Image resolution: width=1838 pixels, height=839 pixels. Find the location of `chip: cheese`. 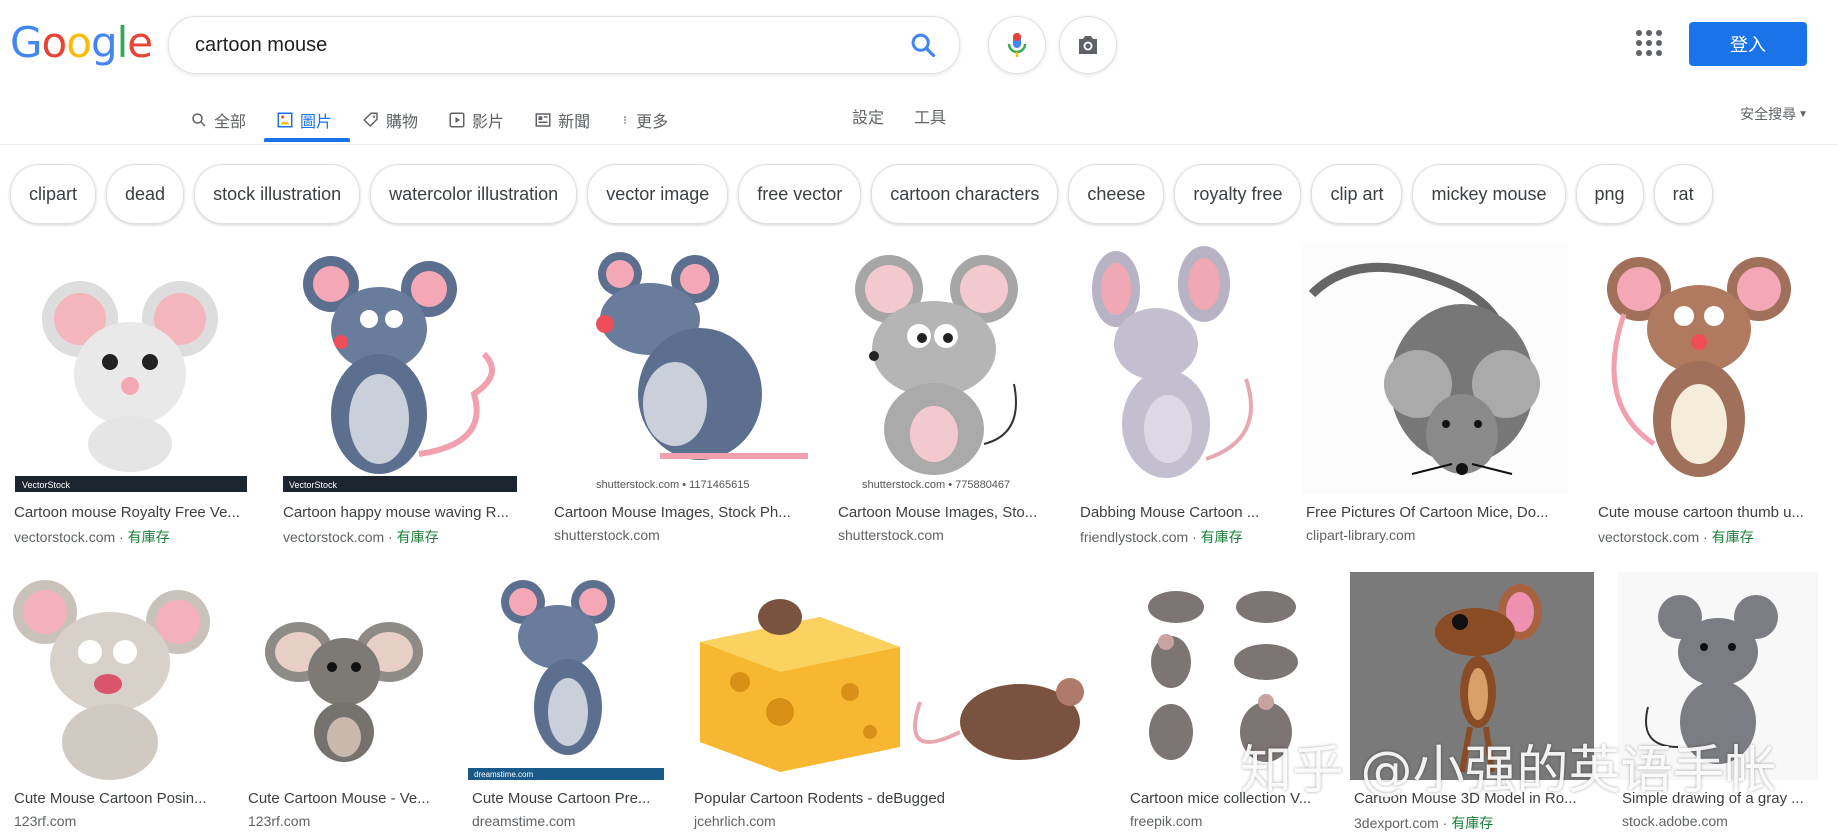

chip: cheese is located at coordinates (1116, 194).